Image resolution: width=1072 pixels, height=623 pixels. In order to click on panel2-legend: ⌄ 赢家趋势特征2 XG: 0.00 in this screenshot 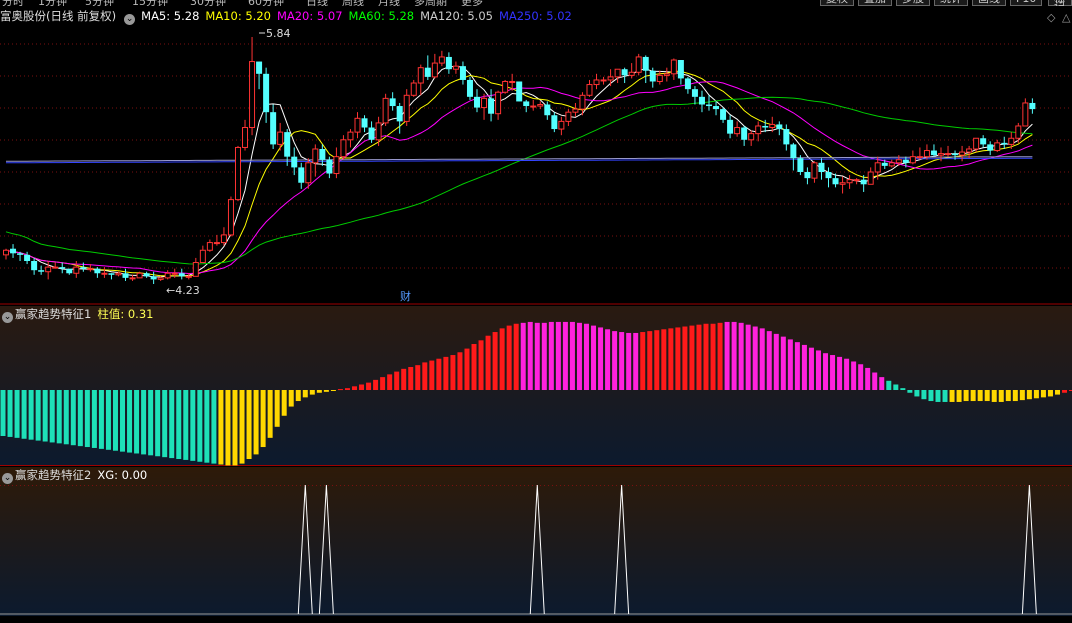, I will do `click(76, 475)`.